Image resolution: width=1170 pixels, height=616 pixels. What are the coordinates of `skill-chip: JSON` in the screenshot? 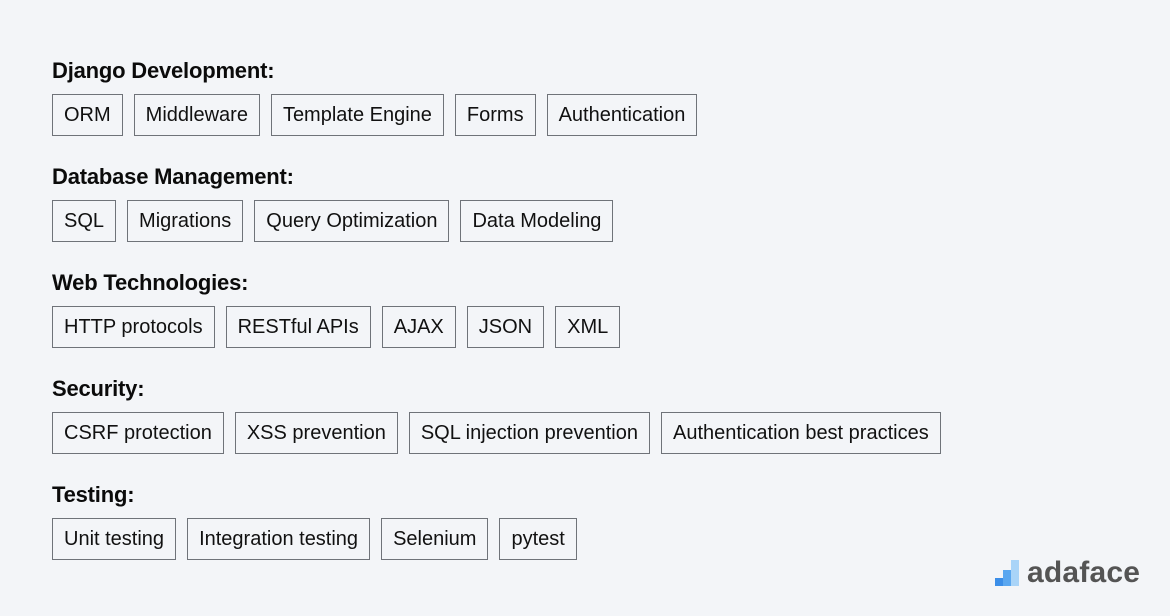 It's located at (505, 327).